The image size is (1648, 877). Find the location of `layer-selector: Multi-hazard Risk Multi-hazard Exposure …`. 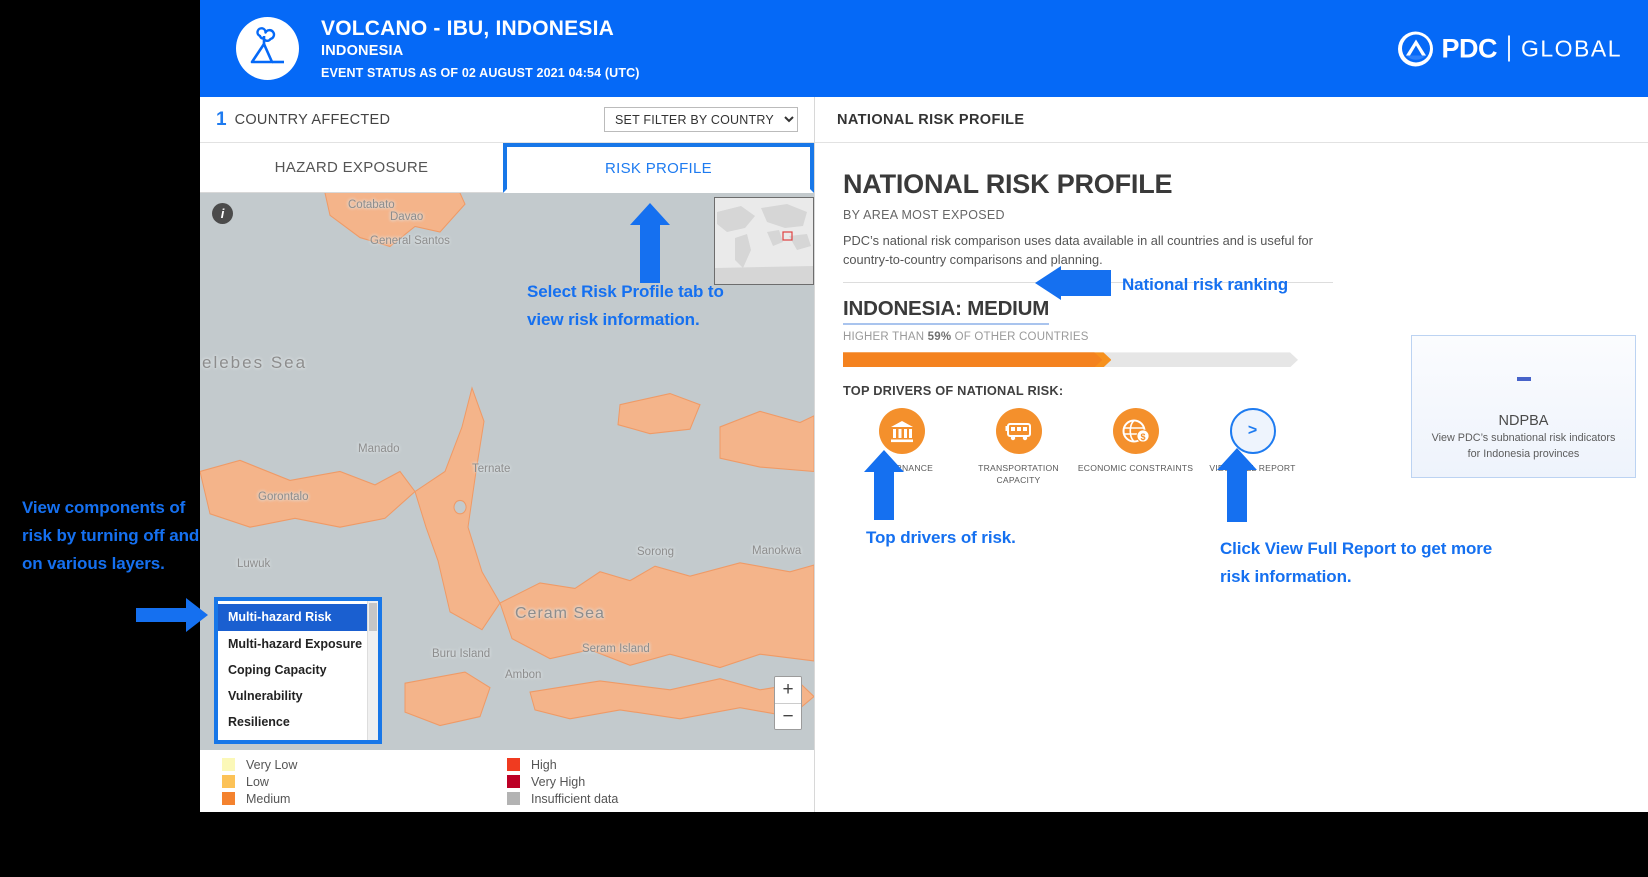

layer-selector: Multi-hazard Risk Multi-hazard Exposure … is located at coordinates (298, 670).